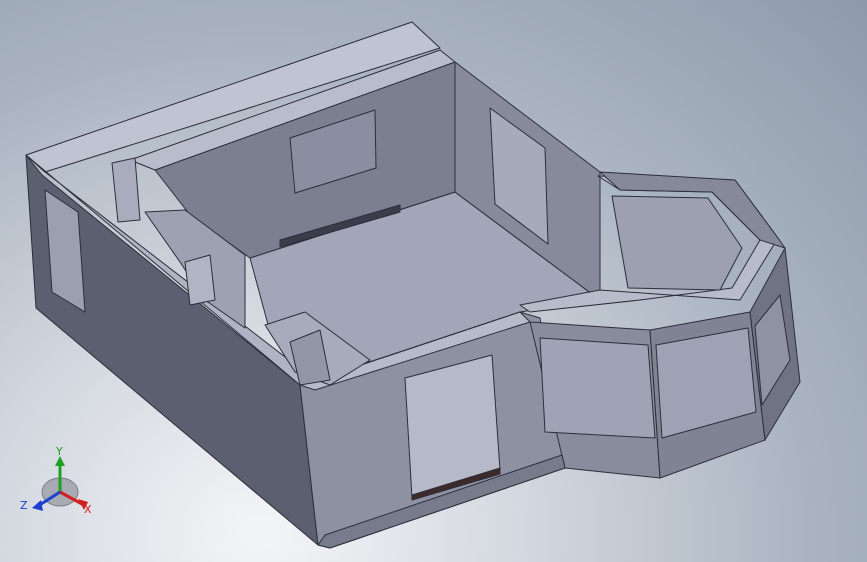  What do you see at coordinates (200, 280) in the screenshot?
I see `partition-c` at bounding box center [200, 280].